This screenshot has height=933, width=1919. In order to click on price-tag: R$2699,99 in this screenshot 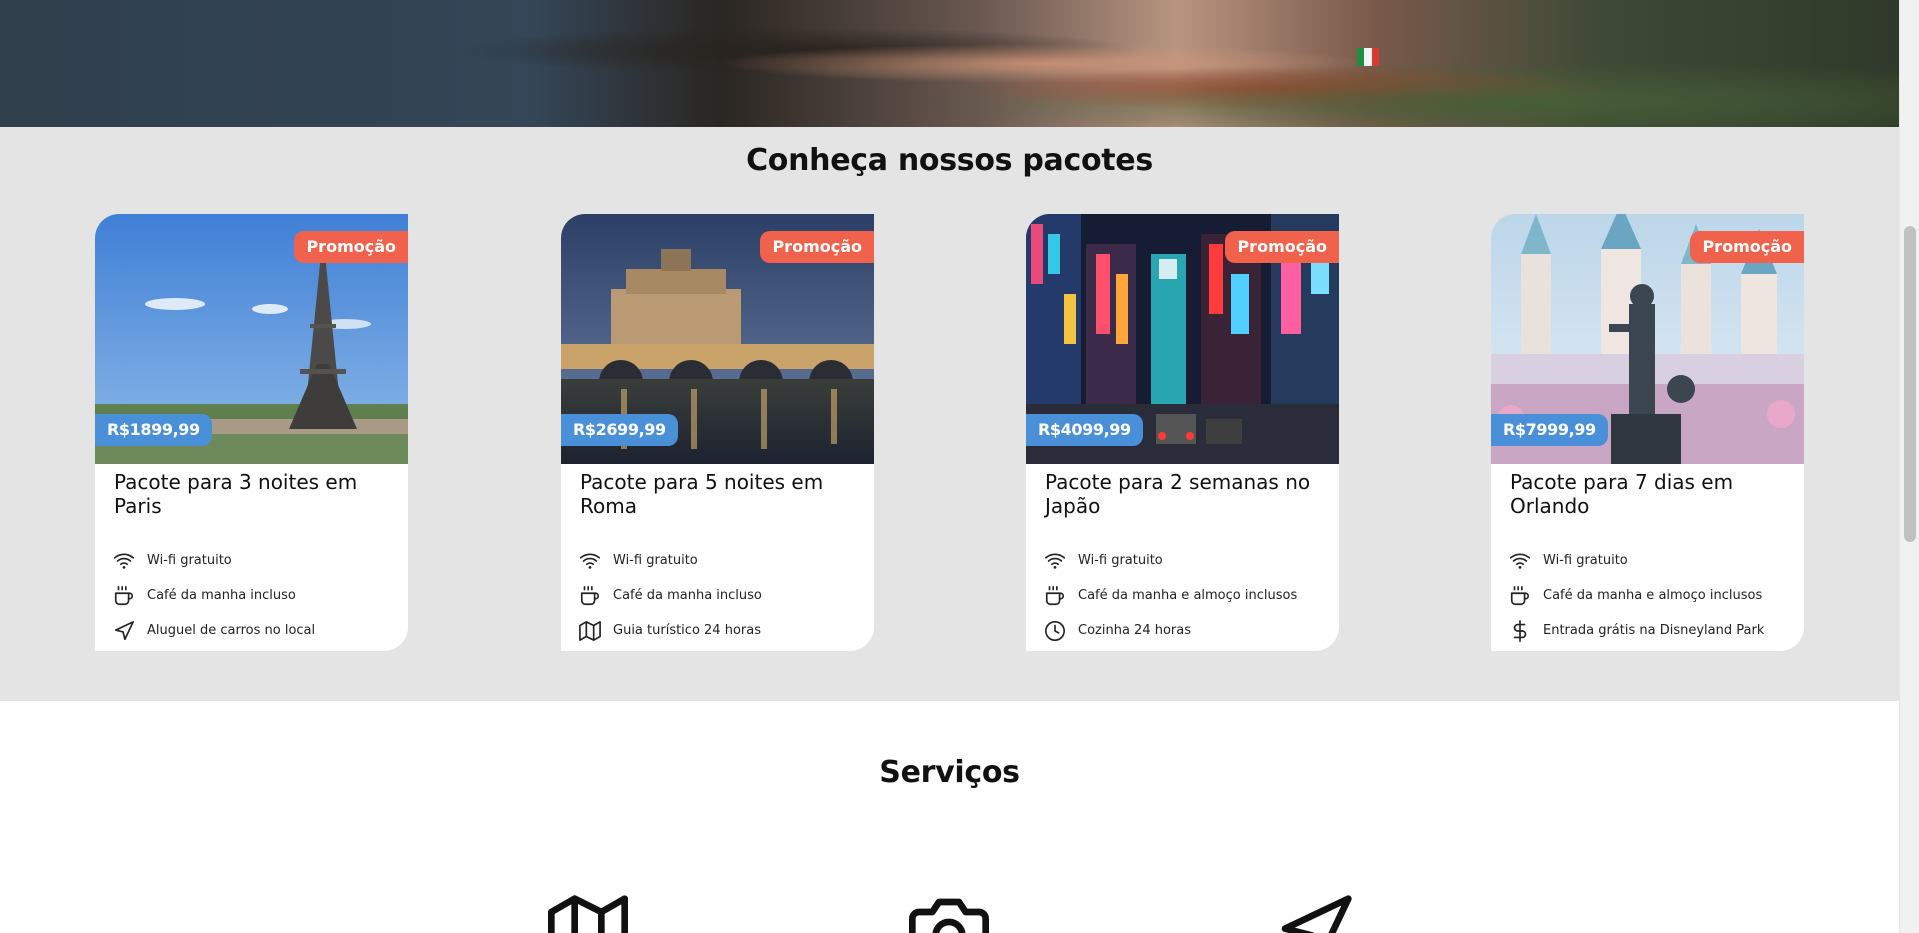, I will do `click(619, 430)`.